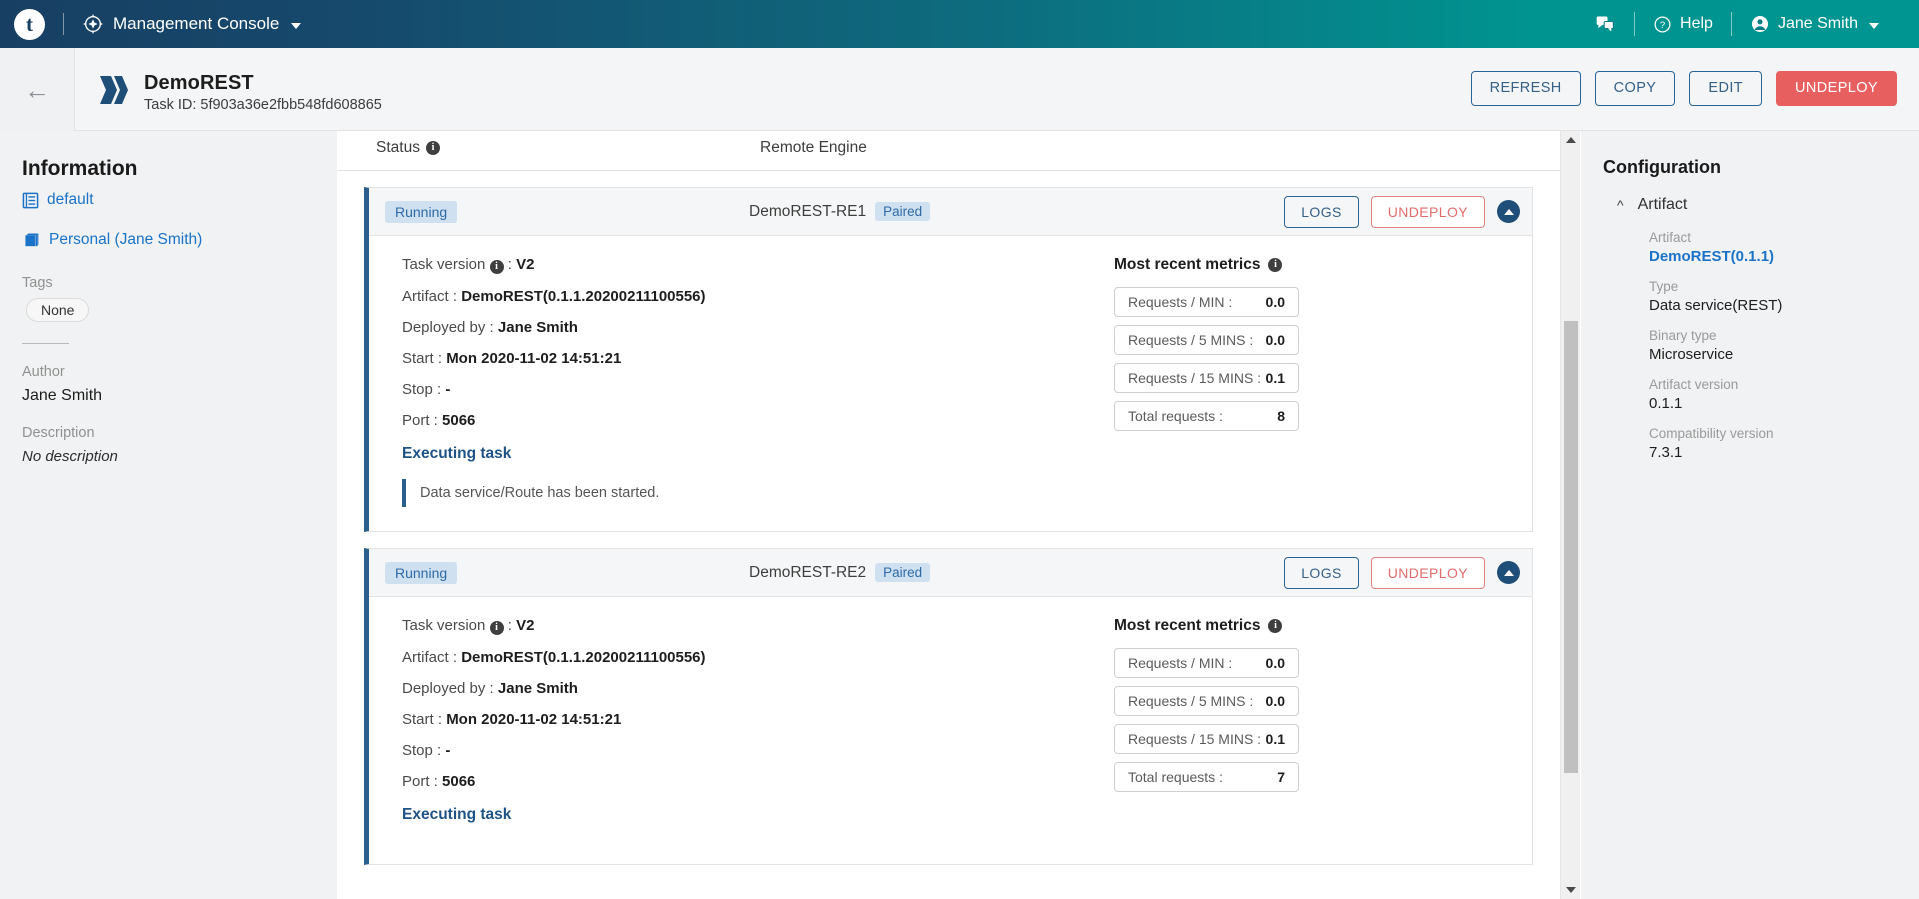  Describe the element at coordinates (755, 327) in the screenshot. I see `deployed-by-row: Deployed by : Jane Smith` at that location.